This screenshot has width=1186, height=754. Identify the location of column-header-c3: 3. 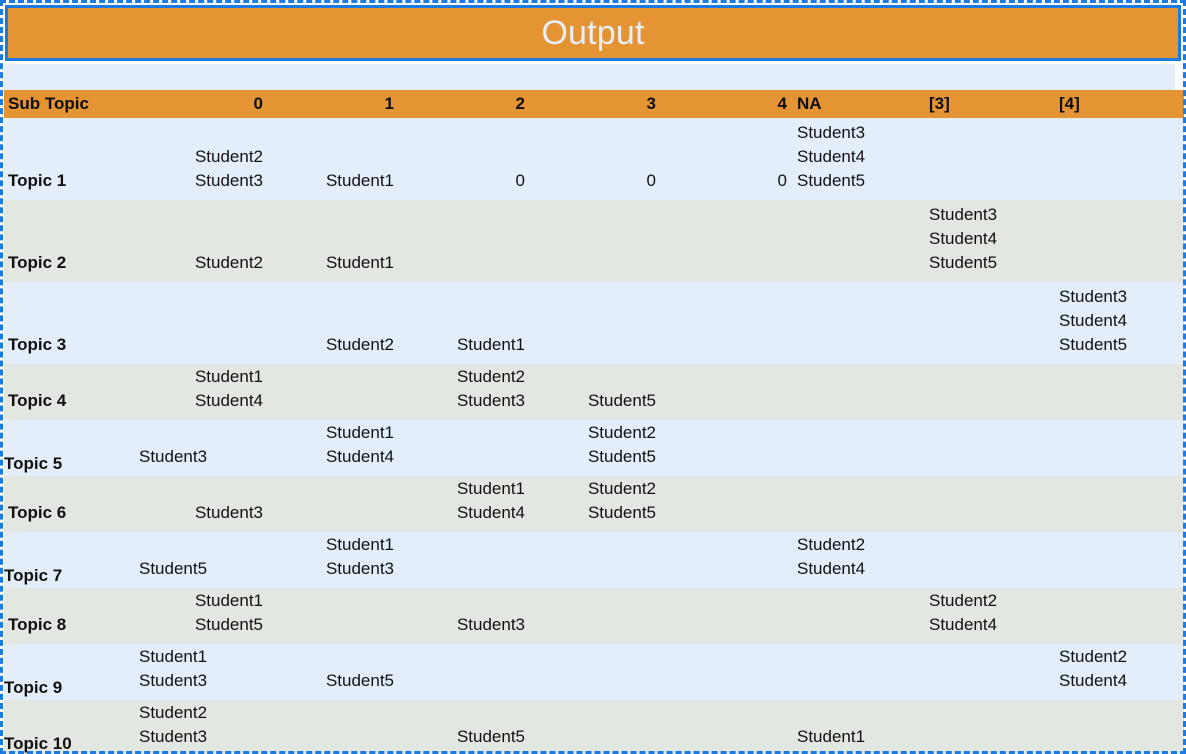
(594, 104).